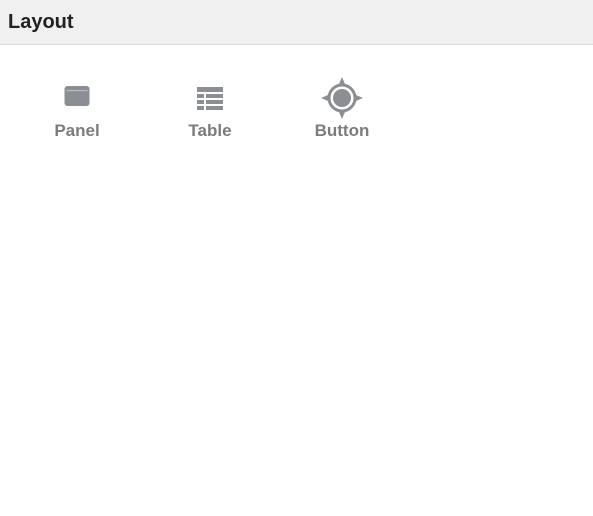 Image resolution: width=593 pixels, height=516 pixels. I want to click on palette-item-button: Button, so click(342, 110).